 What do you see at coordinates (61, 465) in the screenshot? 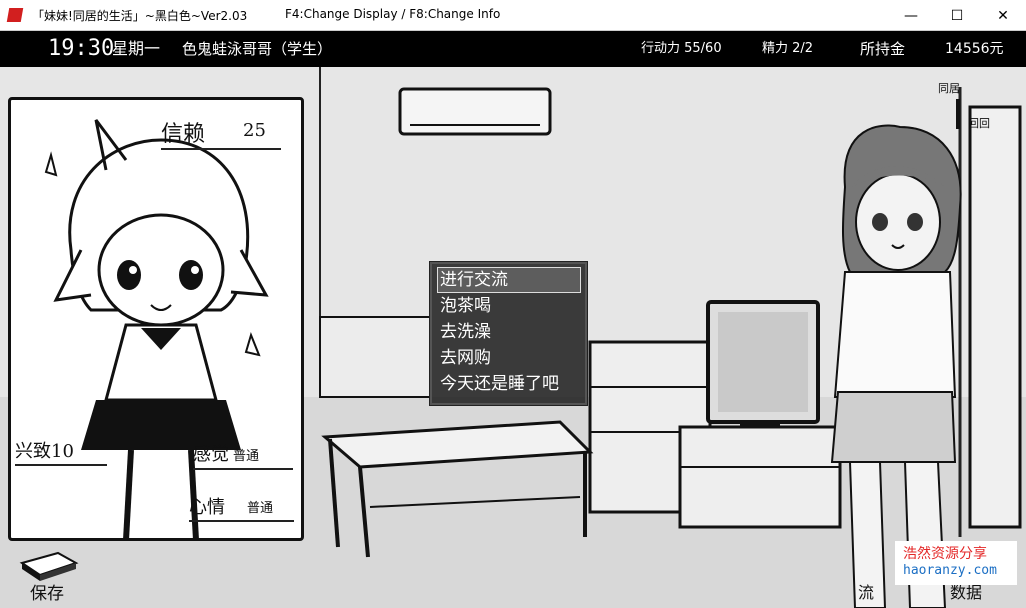
I see `interest-underline` at bounding box center [61, 465].